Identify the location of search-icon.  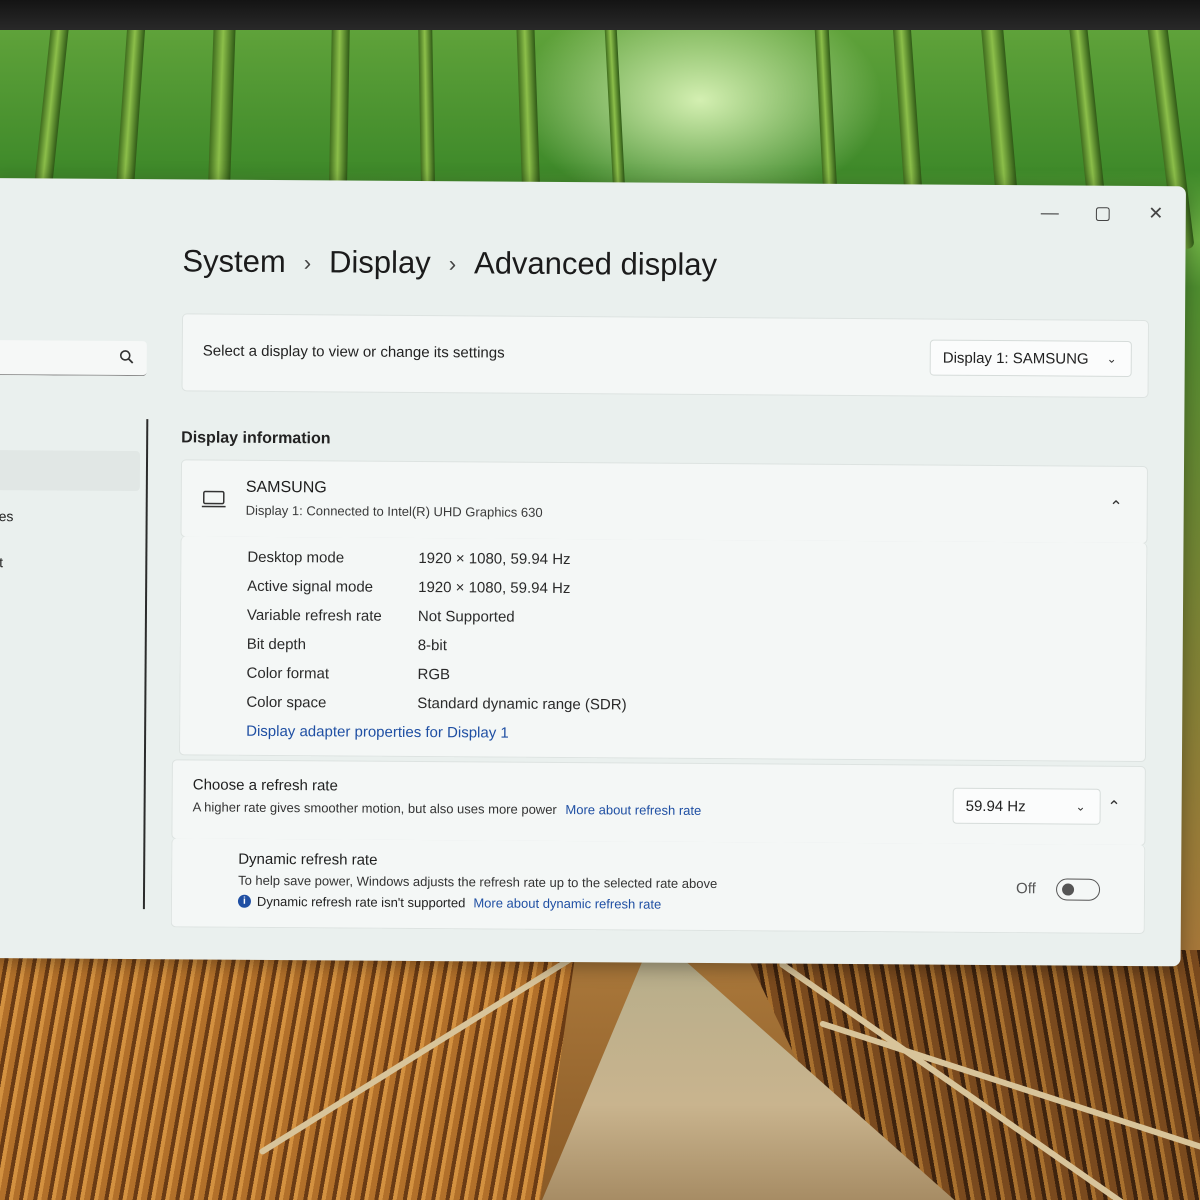
(126, 357).